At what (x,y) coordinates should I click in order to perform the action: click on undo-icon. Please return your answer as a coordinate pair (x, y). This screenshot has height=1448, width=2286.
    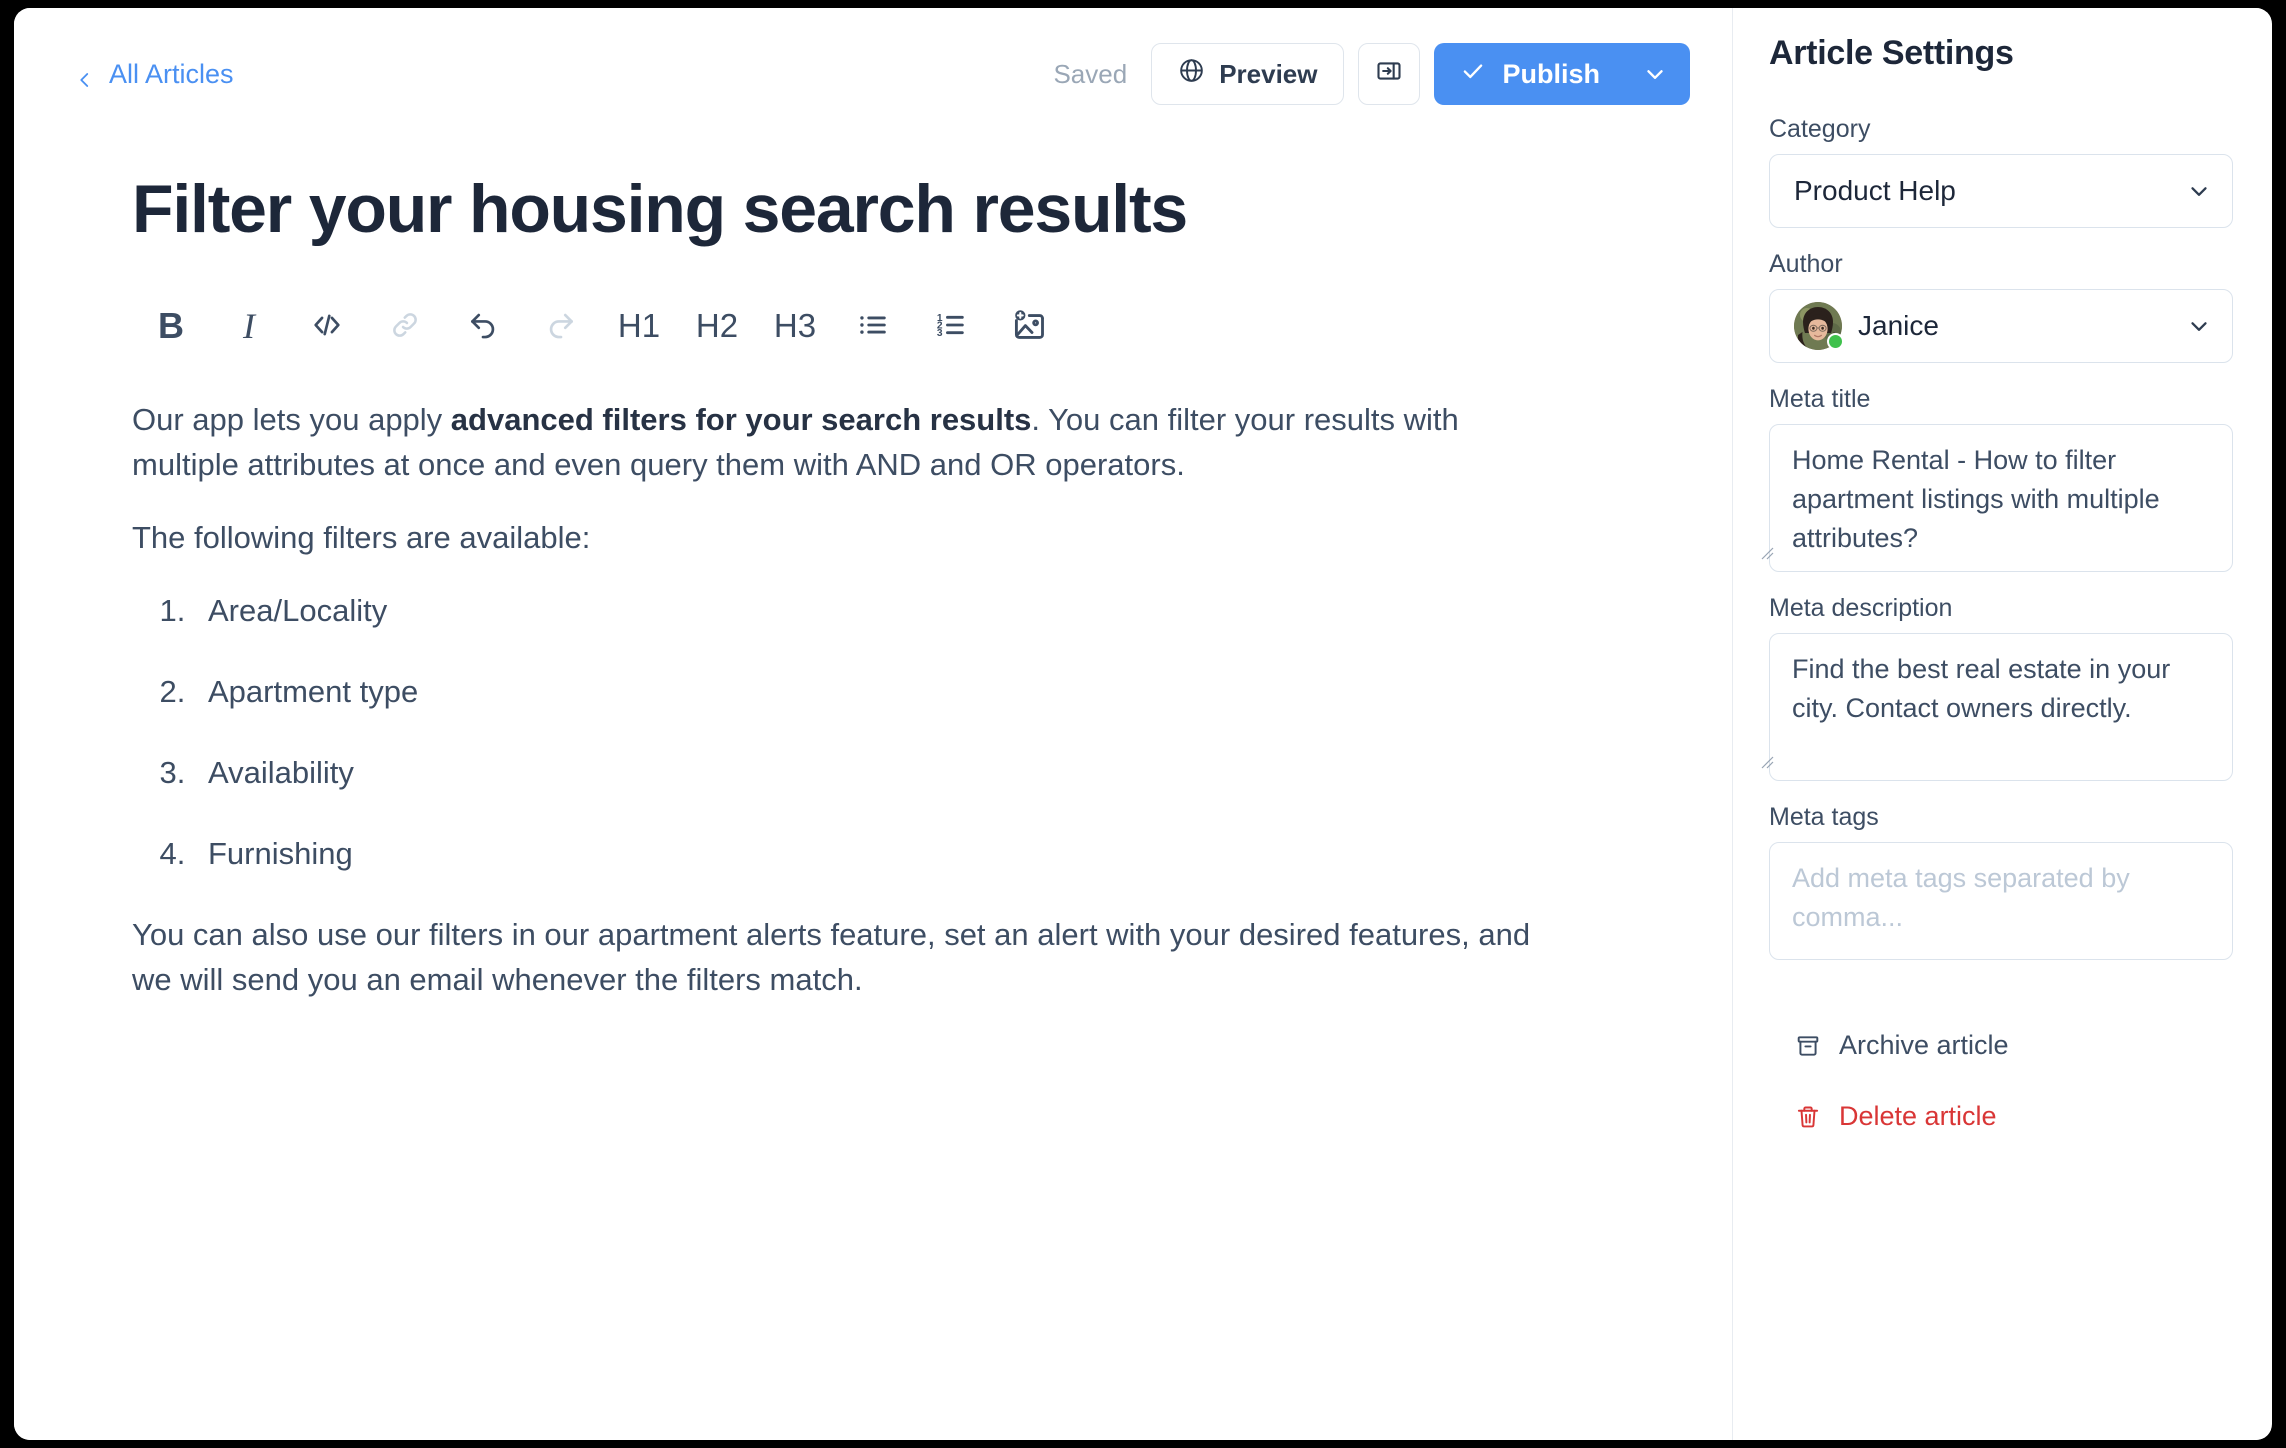
    Looking at the image, I should click on (483, 326).